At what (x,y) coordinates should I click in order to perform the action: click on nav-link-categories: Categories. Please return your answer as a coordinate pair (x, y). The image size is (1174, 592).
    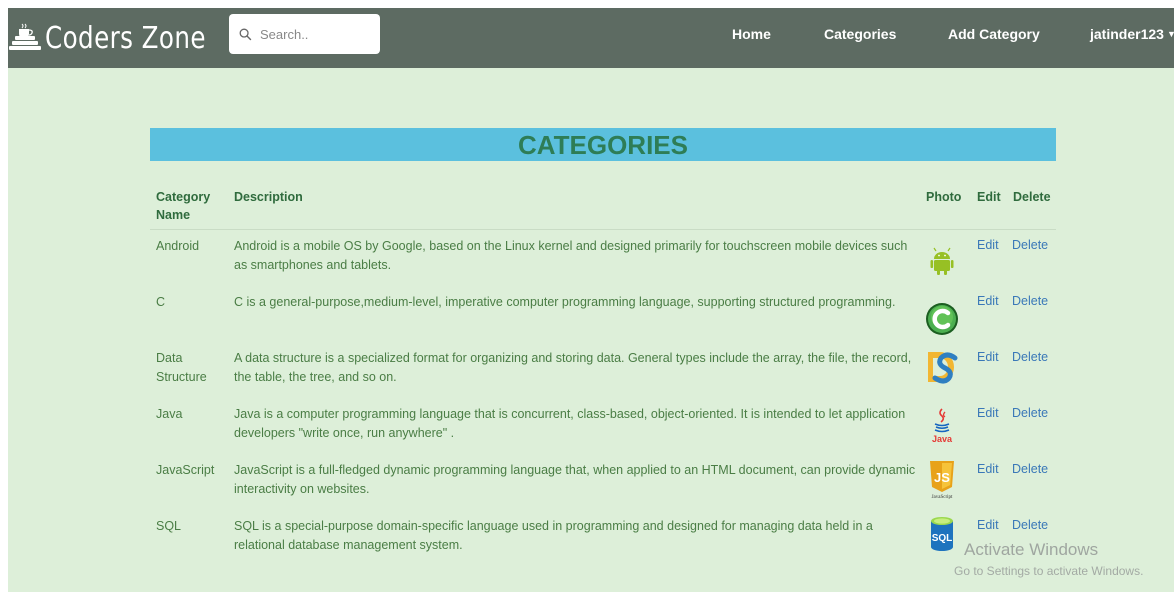
    Looking at the image, I should click on (860, 34).